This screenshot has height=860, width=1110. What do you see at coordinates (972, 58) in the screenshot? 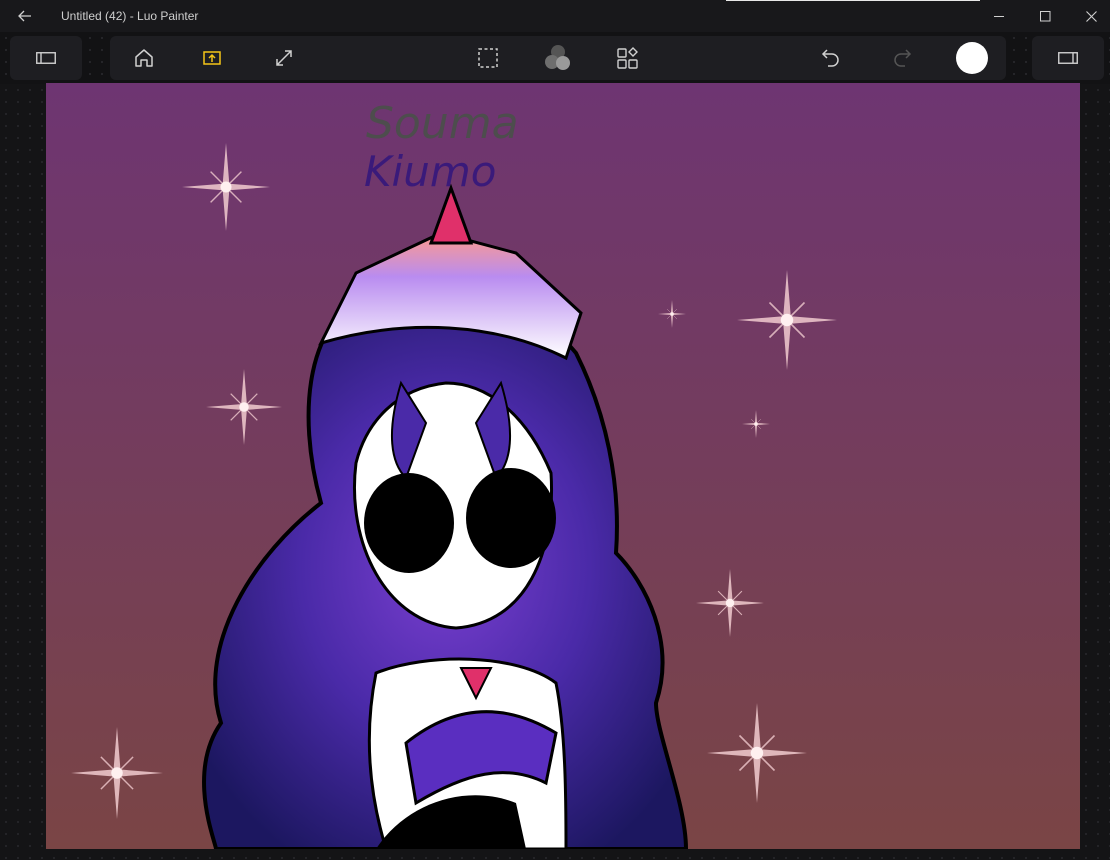
I see `current-color-swatch` at bounding box center [972, 58].